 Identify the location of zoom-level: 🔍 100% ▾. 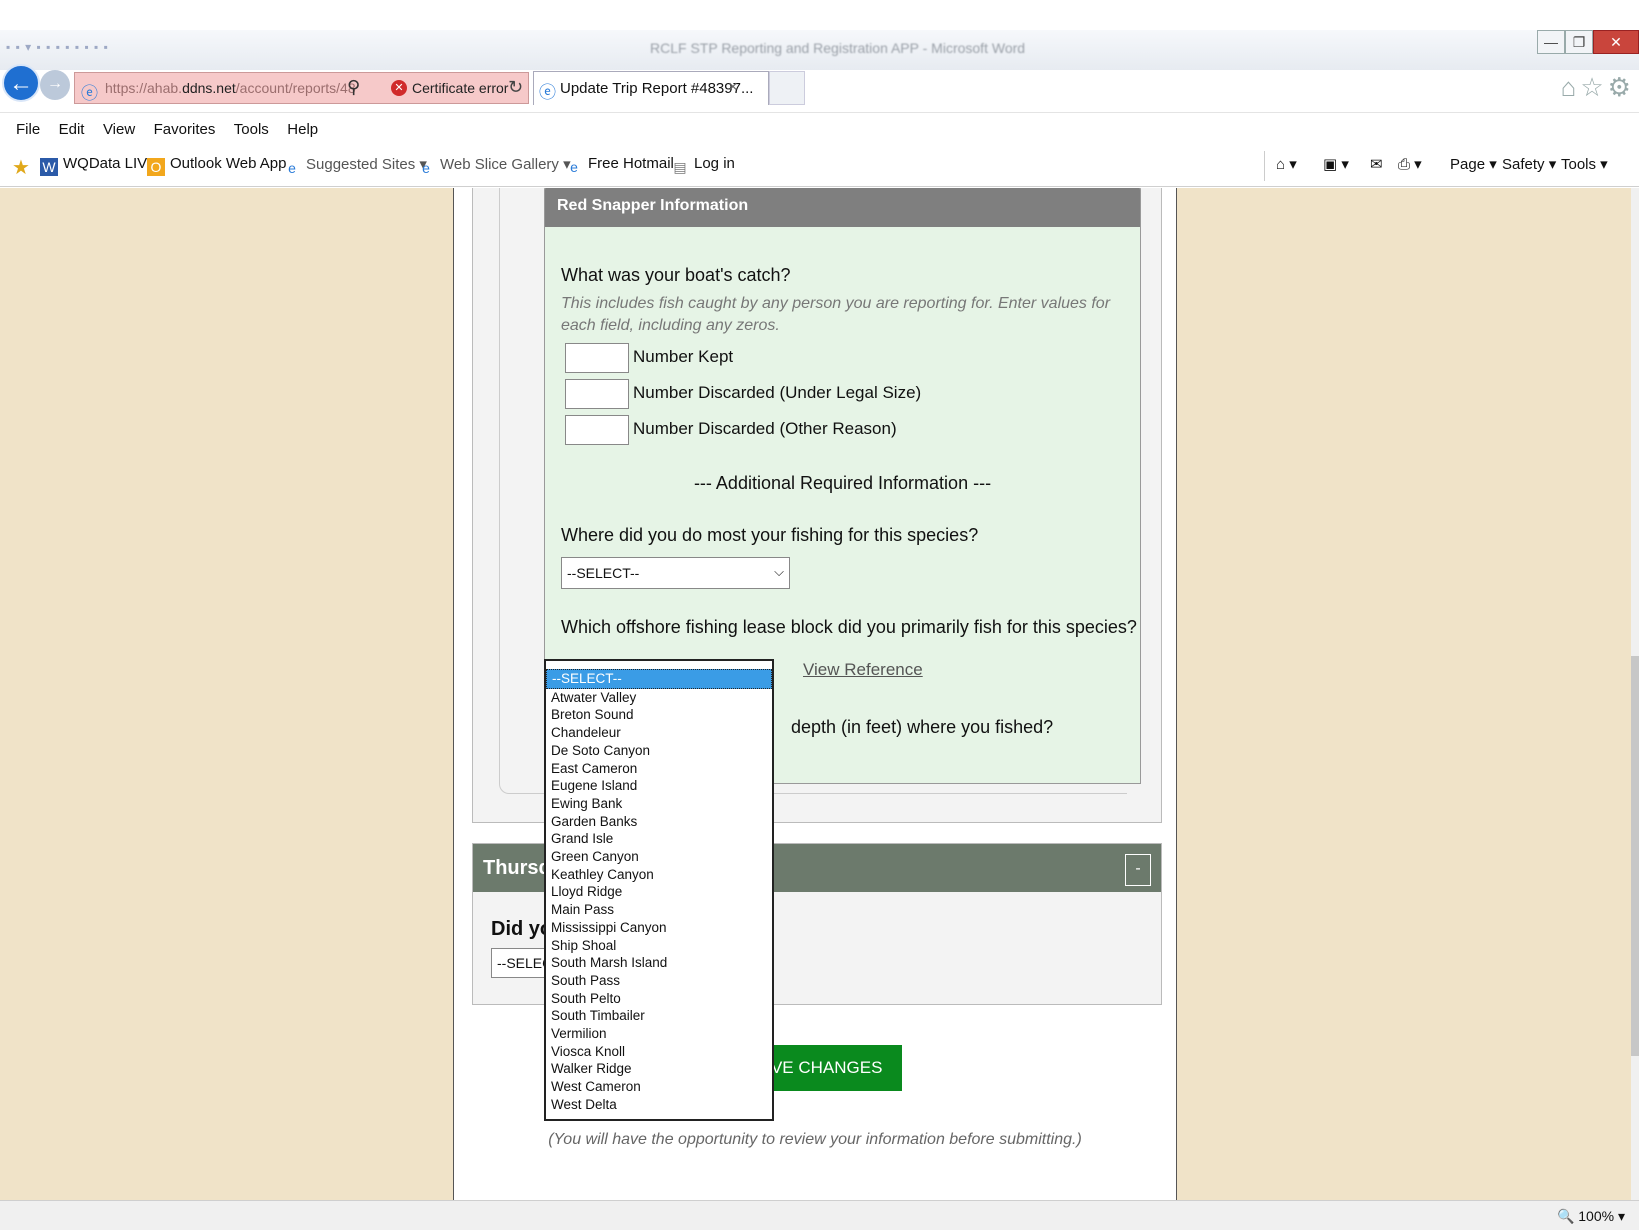
(1591, 1216).